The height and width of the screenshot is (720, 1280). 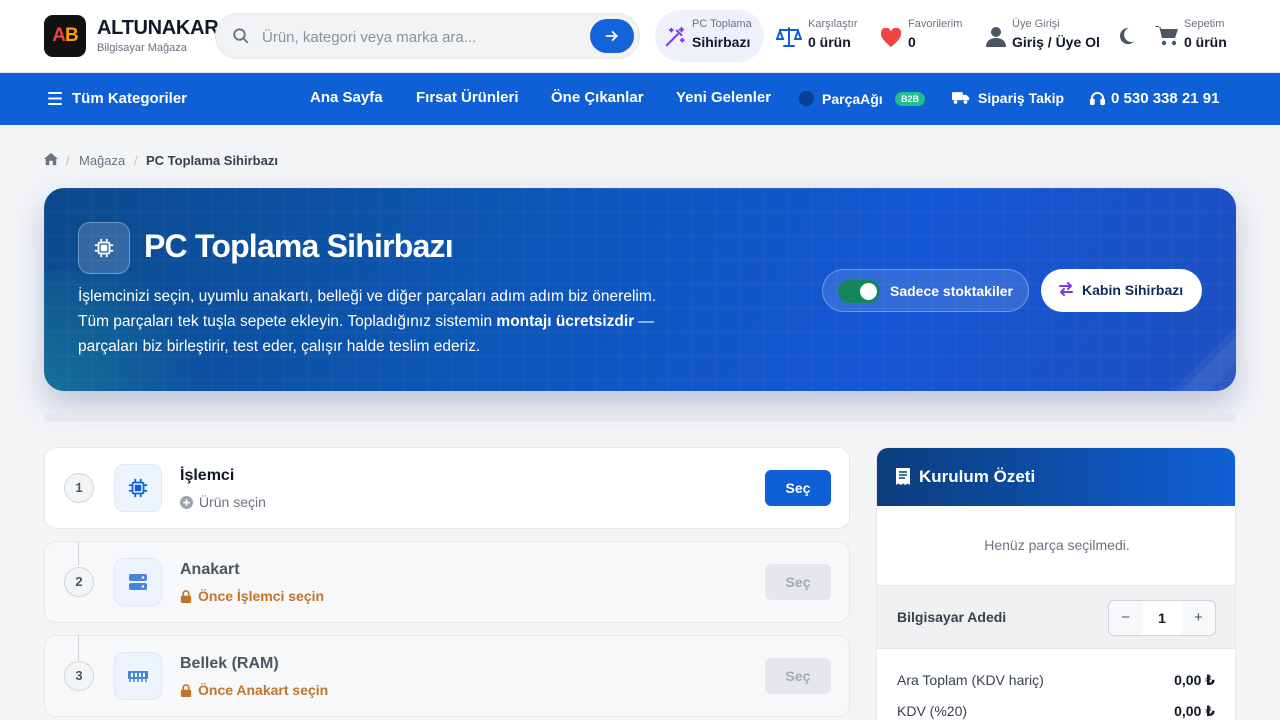 What do you see at coordinates (1056, 617) in the screenshot?
I see `quantity-row: Bilgisayar Adedi − 1 +` at bounding box center [1056, 617].